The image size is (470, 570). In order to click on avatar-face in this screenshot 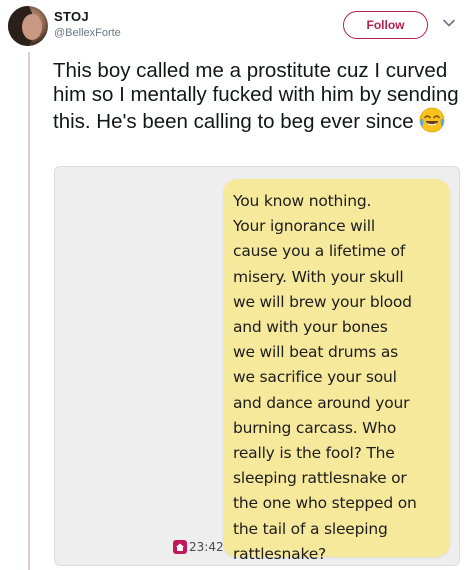, I will do `click(32, 27)`.